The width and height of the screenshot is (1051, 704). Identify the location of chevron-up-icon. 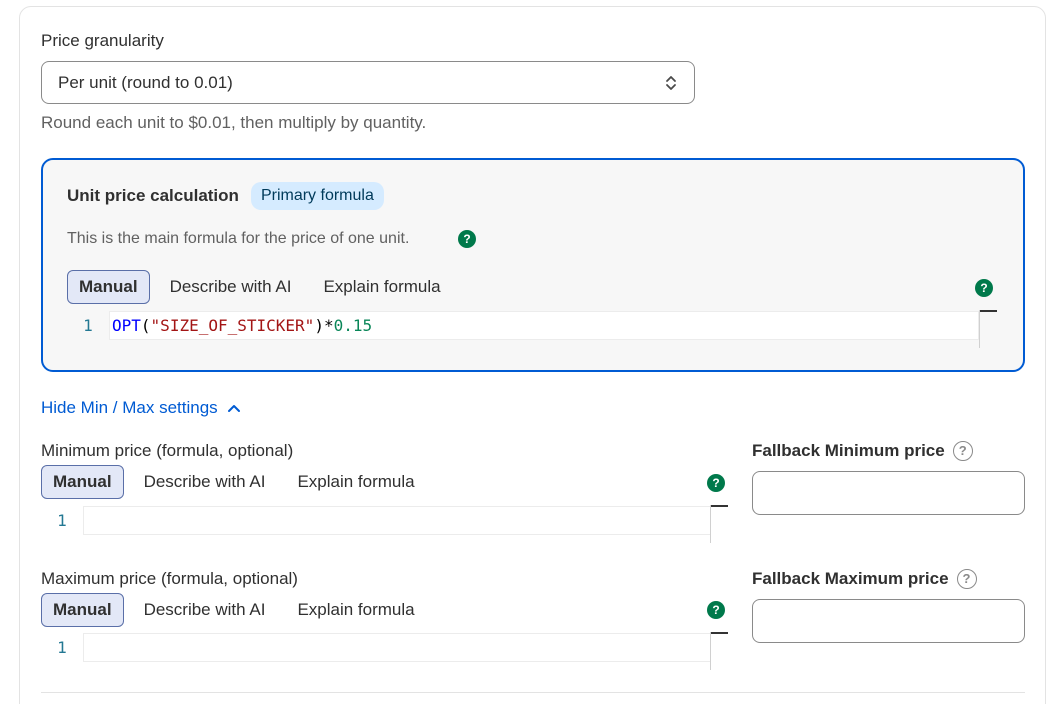
(233, 408).